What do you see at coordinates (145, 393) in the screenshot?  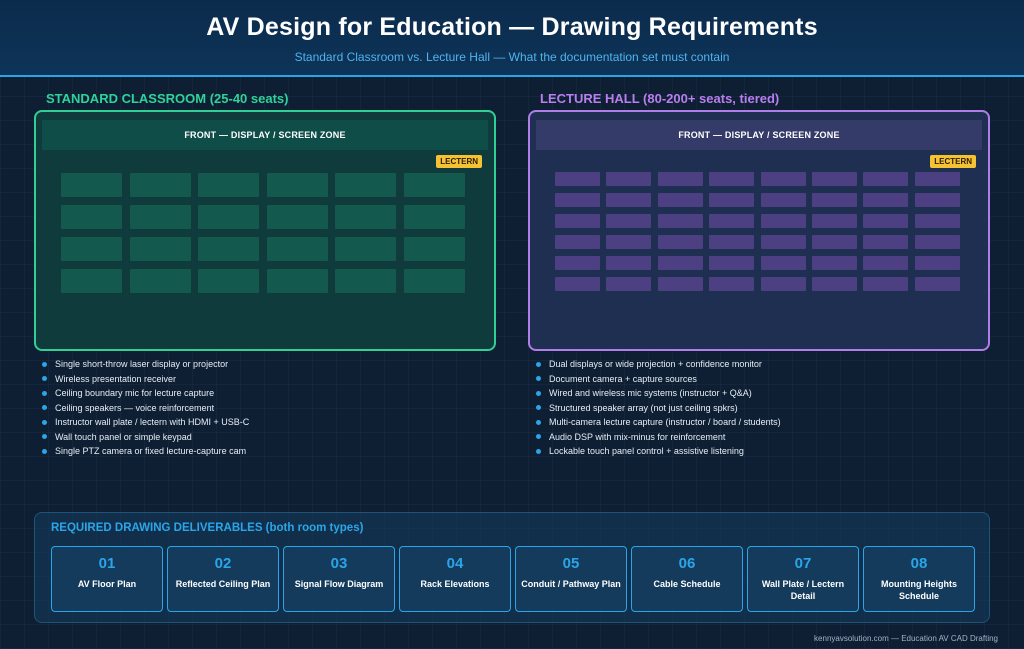 I see `classroom-feature: Ceiling boundary mic for lecture capture` at bounding box center [145, 393].